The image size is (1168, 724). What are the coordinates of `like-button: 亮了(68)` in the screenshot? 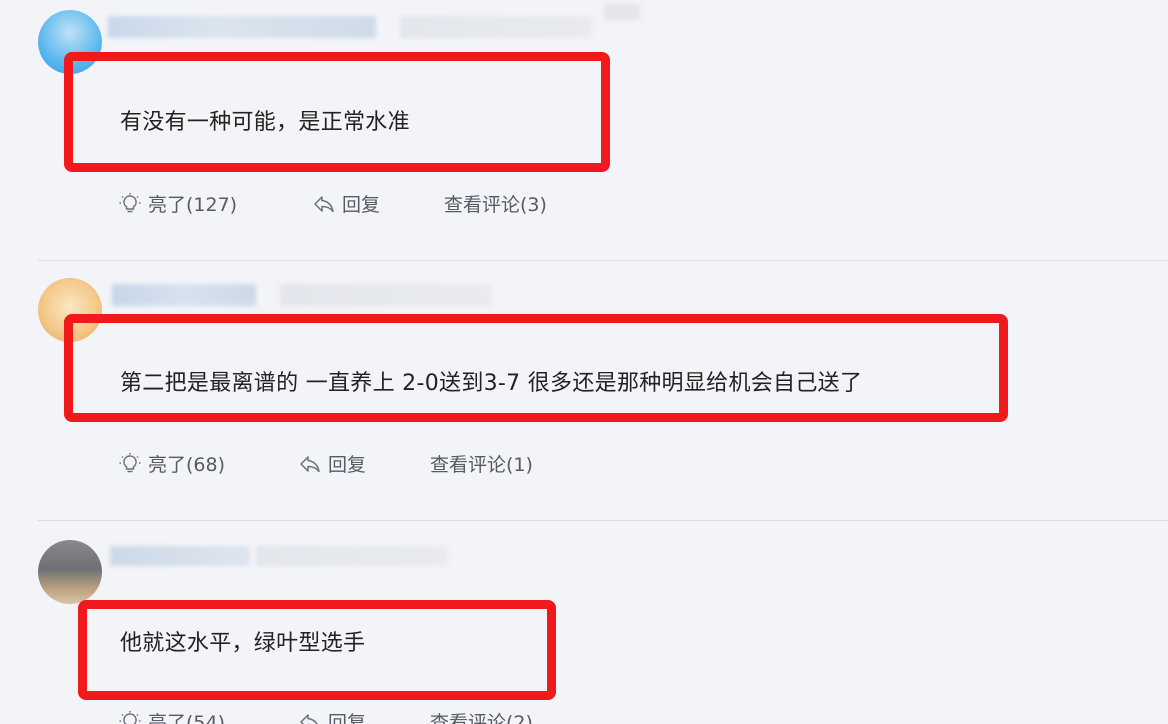 It's located at (171, 463).